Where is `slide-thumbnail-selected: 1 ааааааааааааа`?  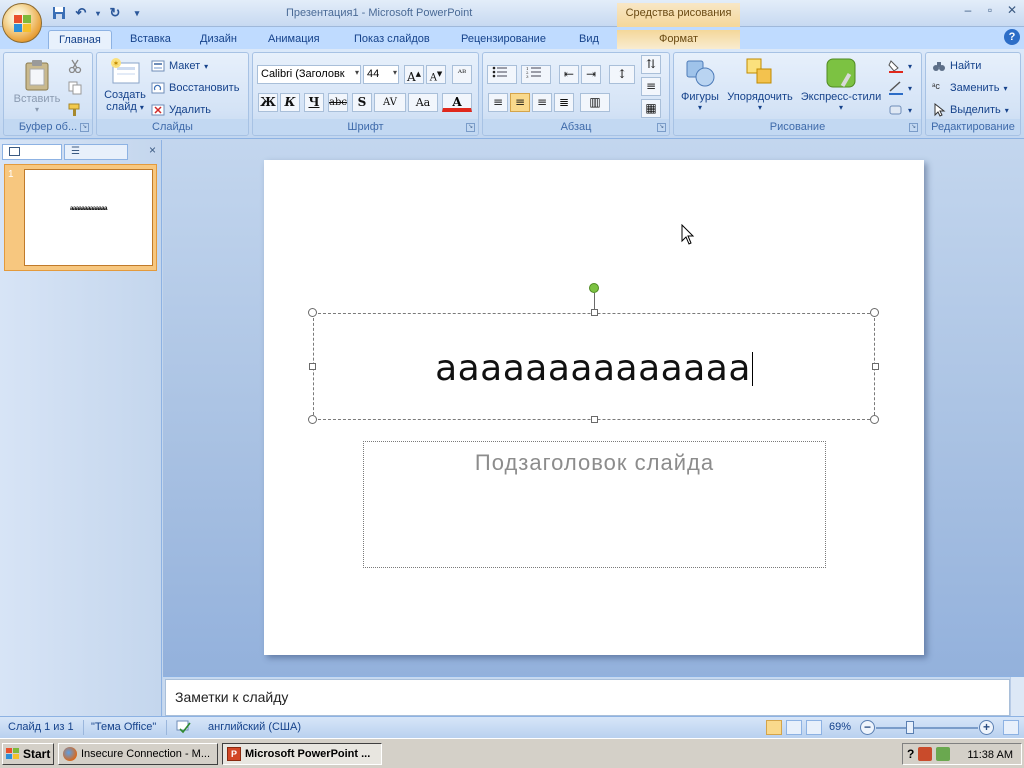 slide-thumbnail-selected: 1 ааааааааааааа is located at coordinates (80, 217).